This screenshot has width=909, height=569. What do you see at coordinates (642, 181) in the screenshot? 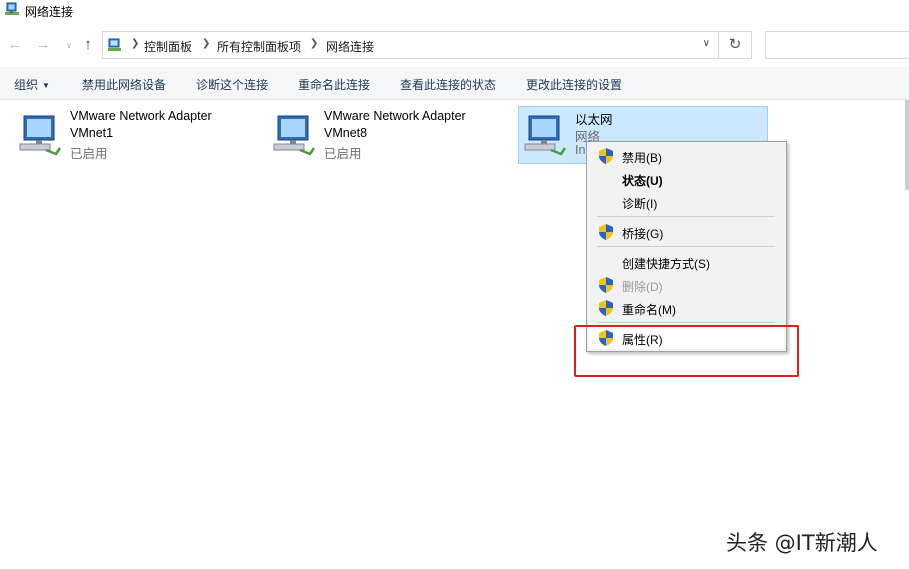
I see `menu-item-label: 状态(U)` at bounding box center [642, 181].